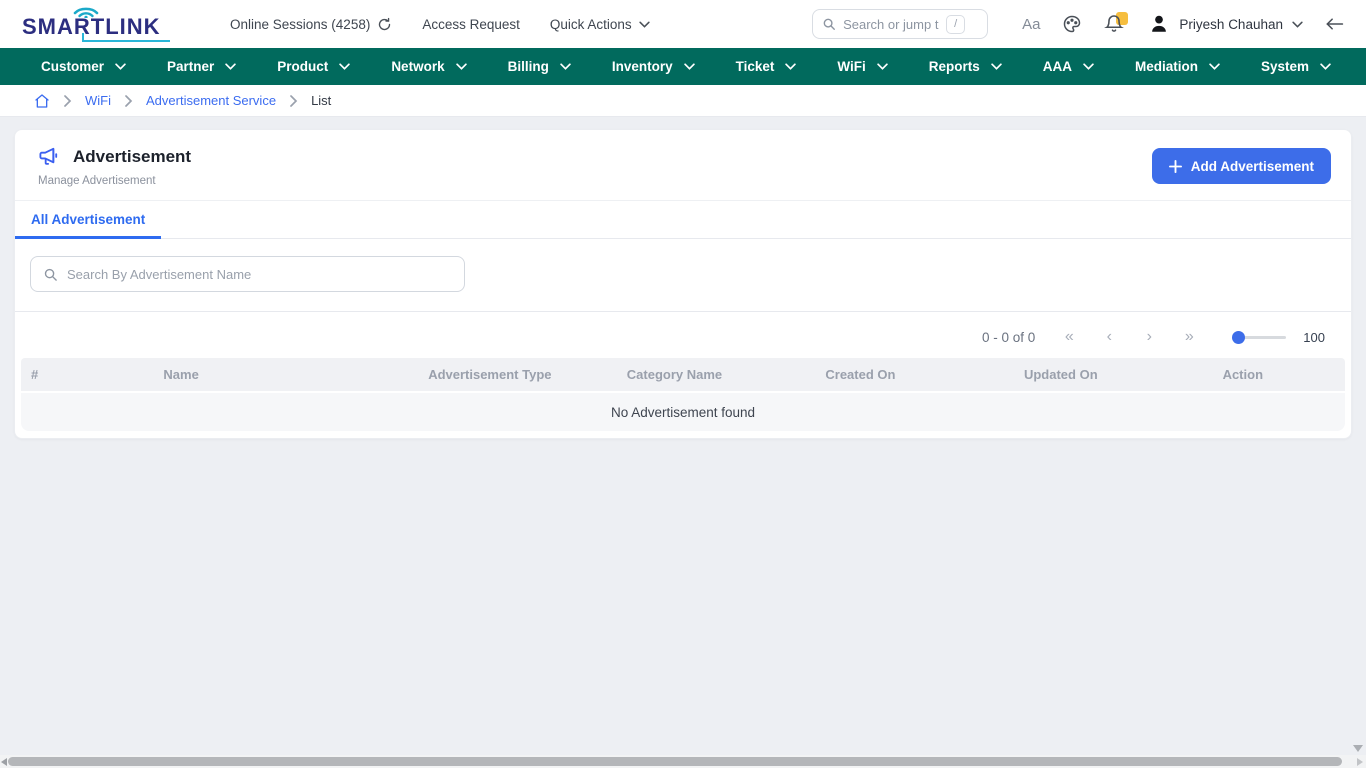 The image size is (1366, 768). I want to click on page-size-slider, so click(1259, 337).